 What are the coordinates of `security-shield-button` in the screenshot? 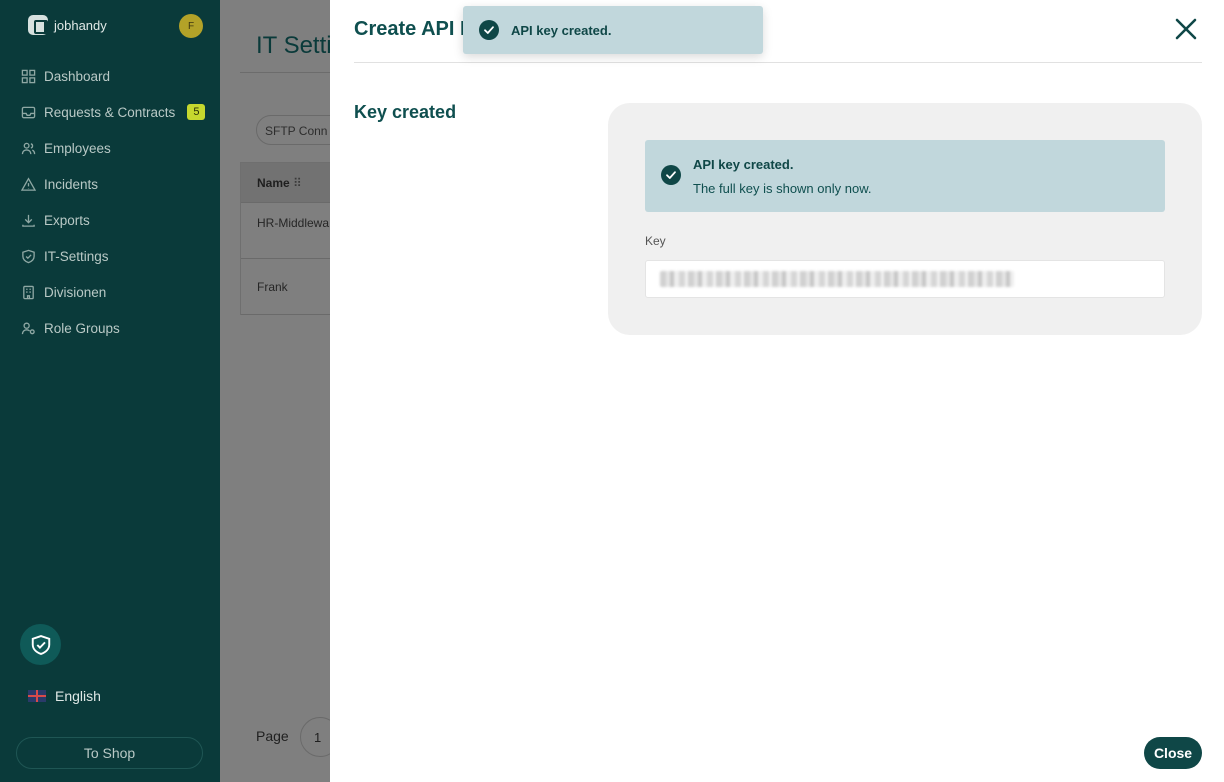 It's located at (40, 644).